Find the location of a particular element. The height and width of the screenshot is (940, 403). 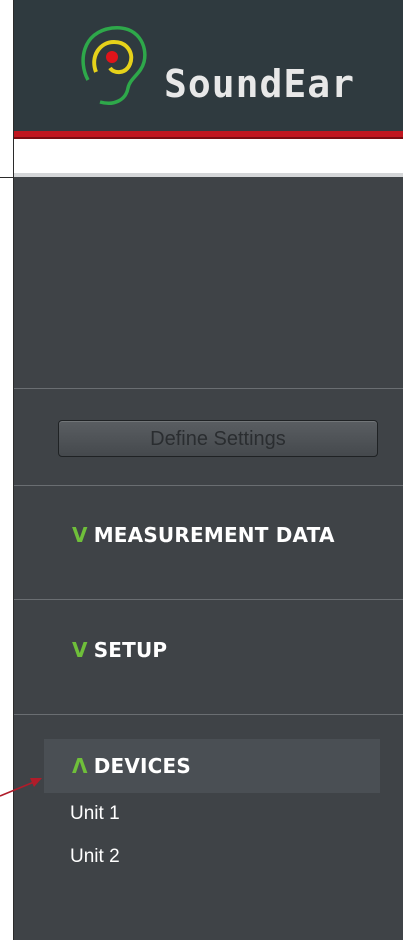

device-item-unit-1: Unit 1 is located at coordinates (95, 814).